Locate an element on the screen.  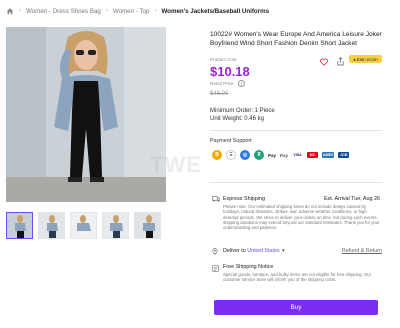
estimated-arrival: Est. Arrival Tue, Aug 26 is located at coordinates (351, 199).